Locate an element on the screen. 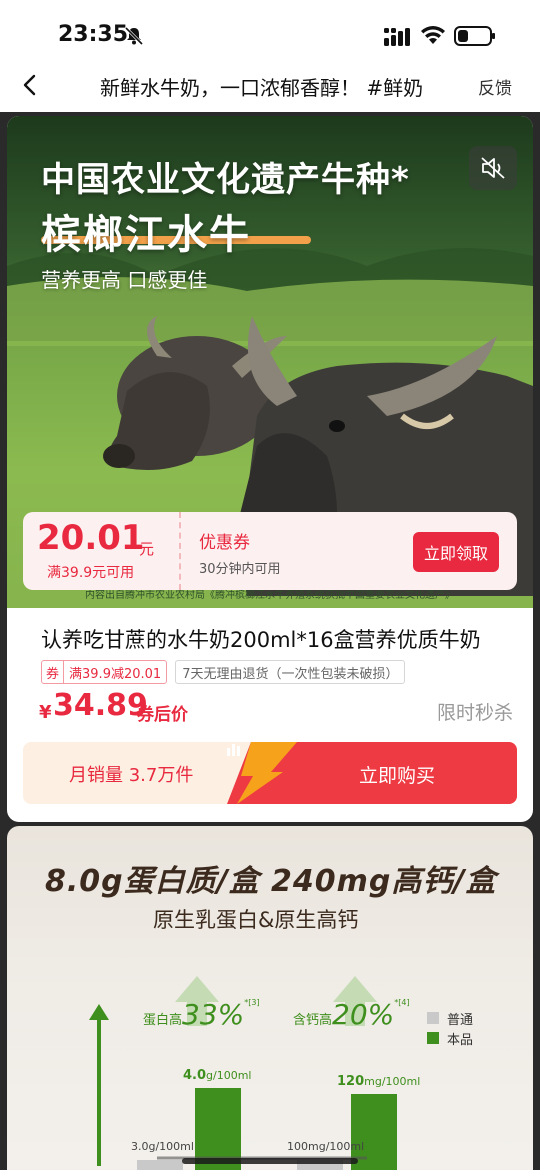  price-label: 券后价 is located at coordinates (162, 715).